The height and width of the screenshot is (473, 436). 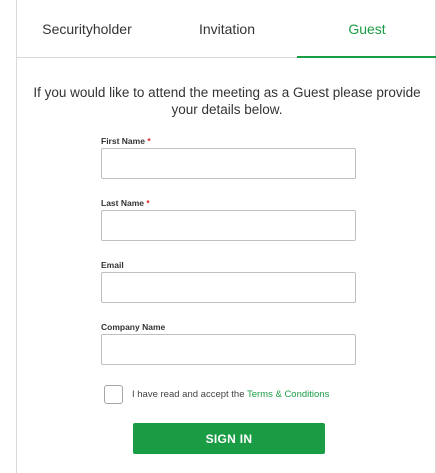 I want to click on tab-guest: Guest, so click(x=366, y=29).